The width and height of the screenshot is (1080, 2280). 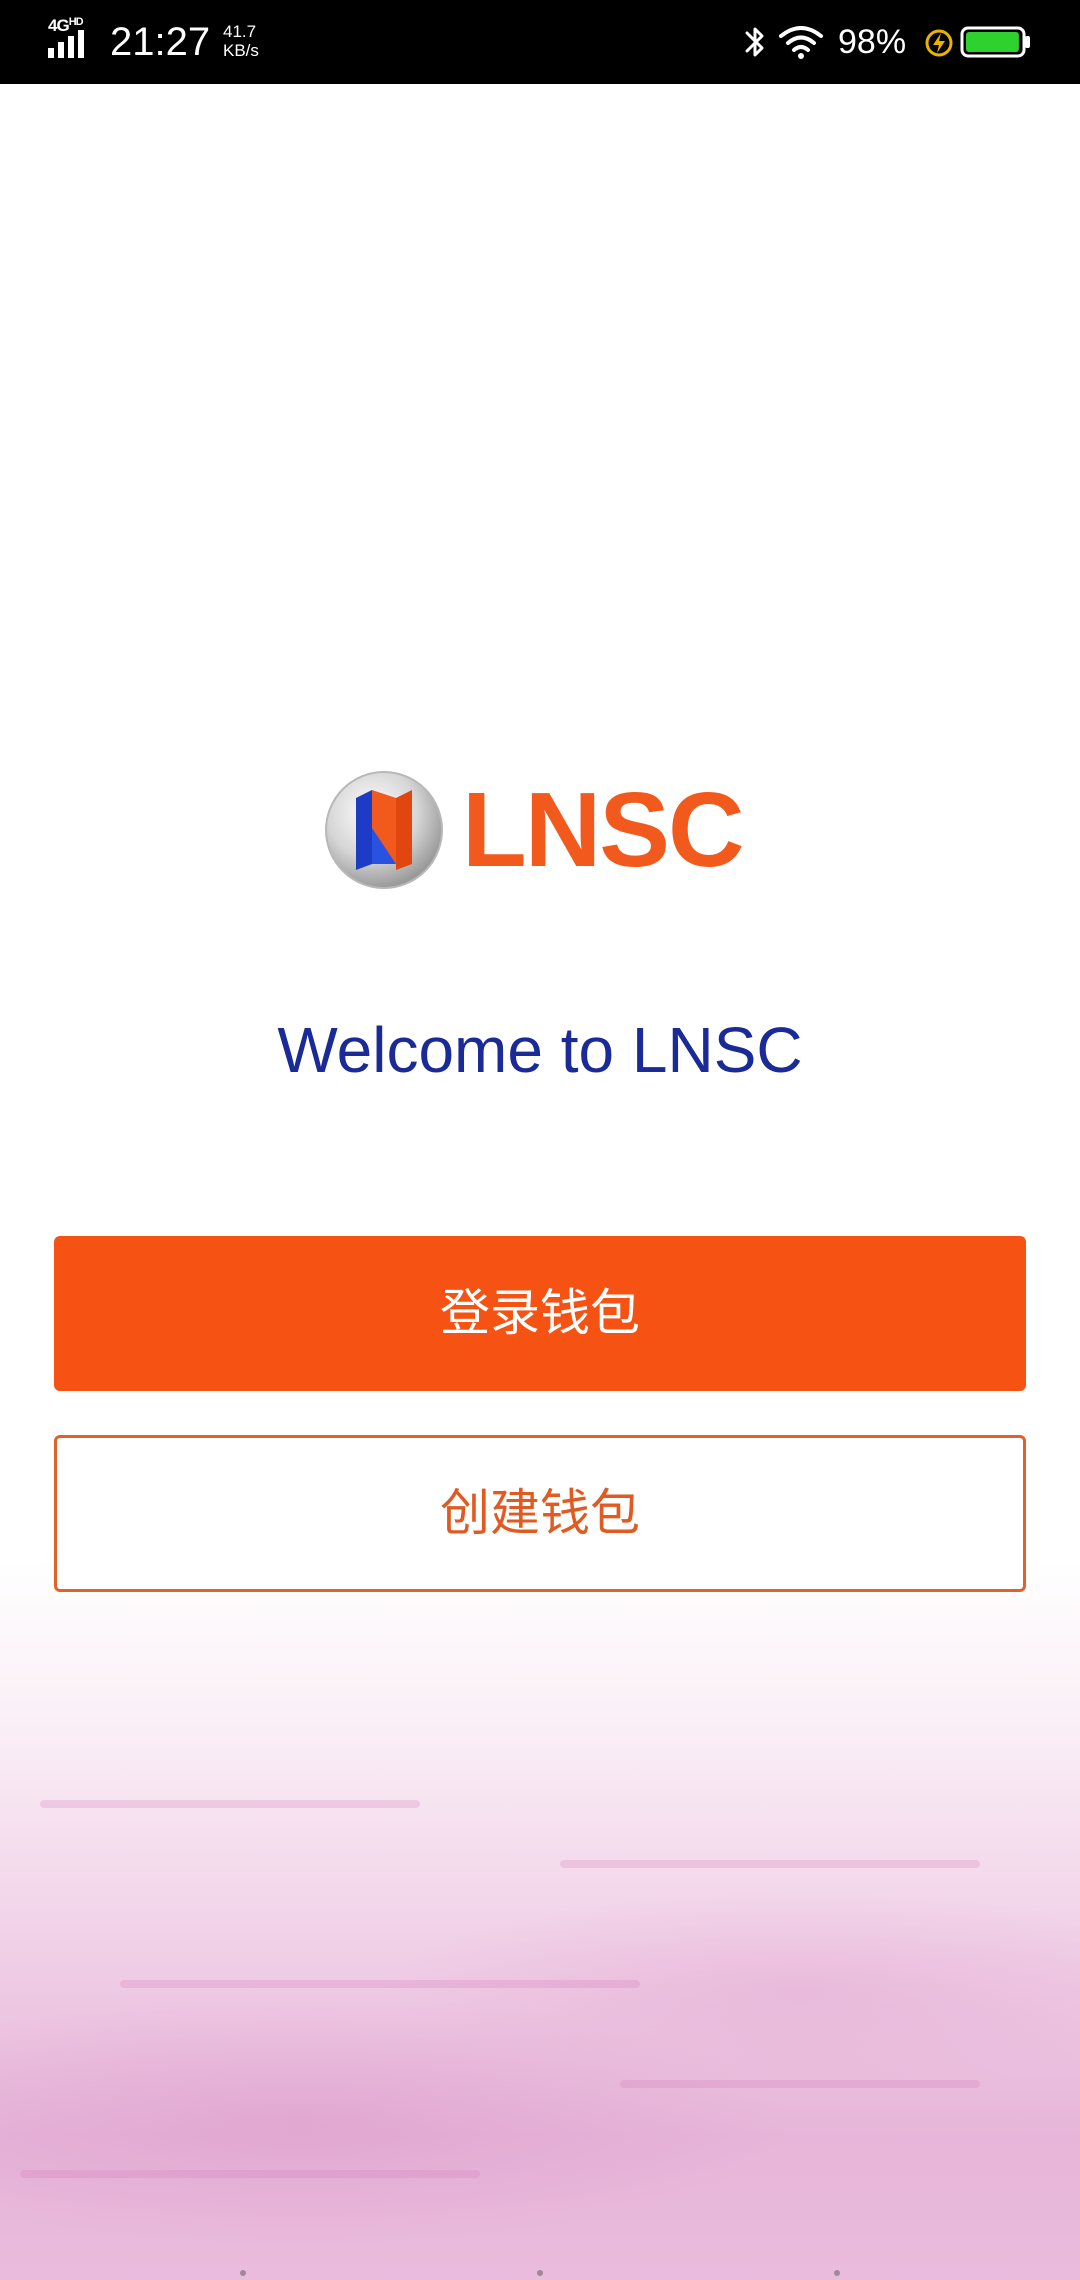 I want to click on logo-text: LNSC, so click(x=603, y=830).